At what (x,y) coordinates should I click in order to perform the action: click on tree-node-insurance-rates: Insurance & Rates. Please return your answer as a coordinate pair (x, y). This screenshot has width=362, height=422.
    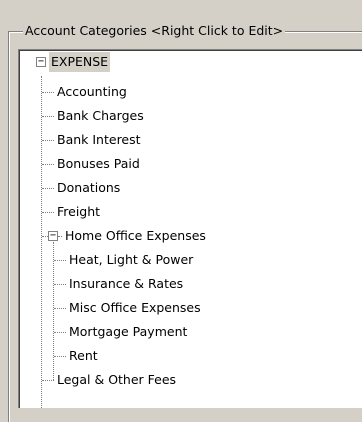
    Looking at the image, I should click on (126, 284).